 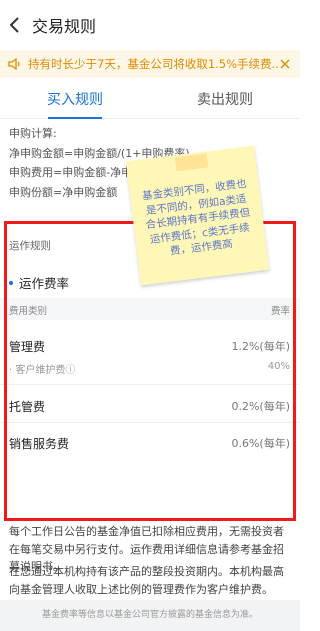 What do you see at coordinates (278, 366) in the screenshot?
I see `fee-subvalue: 40%` at bounding box center [278, 366].